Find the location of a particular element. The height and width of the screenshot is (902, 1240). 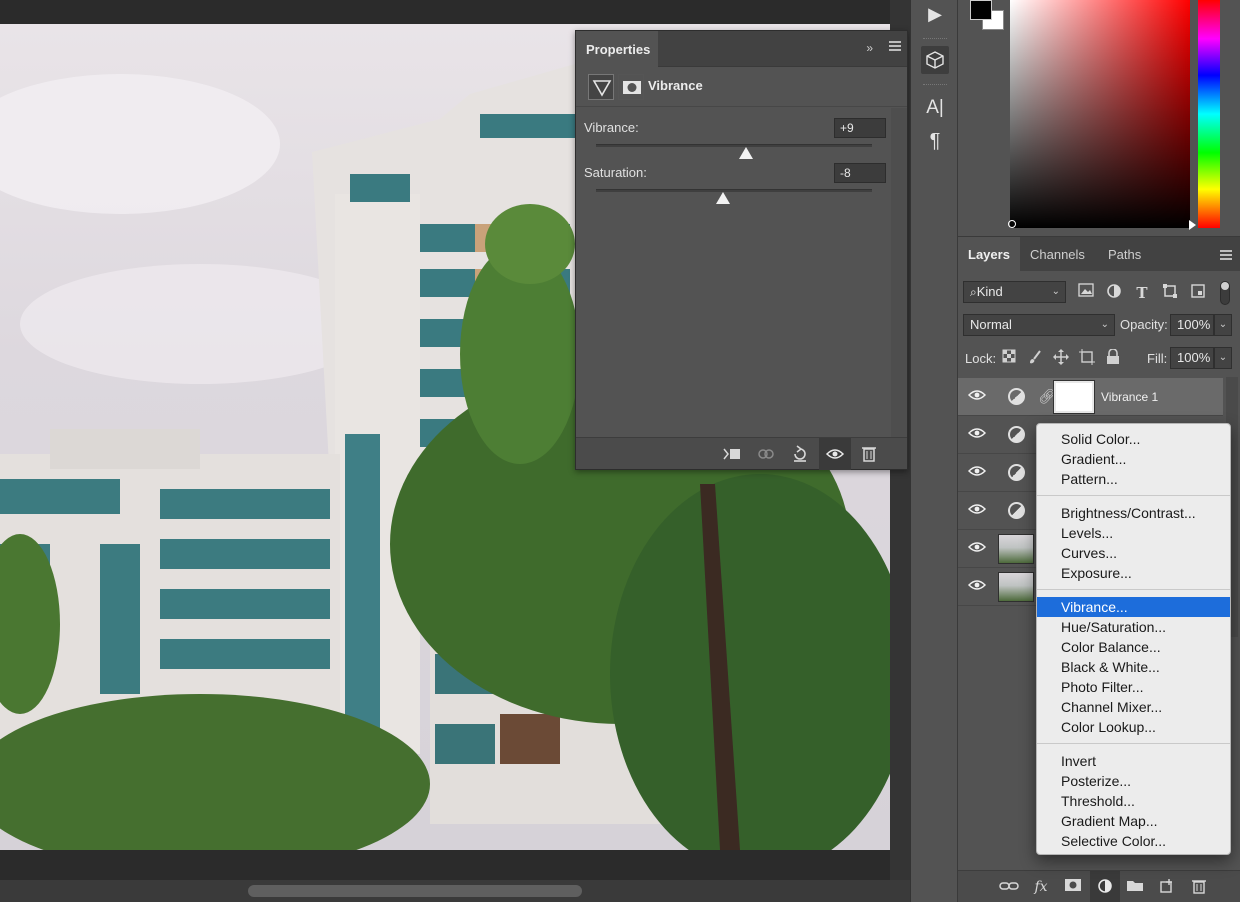

lock-all-icon is located at coordinates (1113, 357).